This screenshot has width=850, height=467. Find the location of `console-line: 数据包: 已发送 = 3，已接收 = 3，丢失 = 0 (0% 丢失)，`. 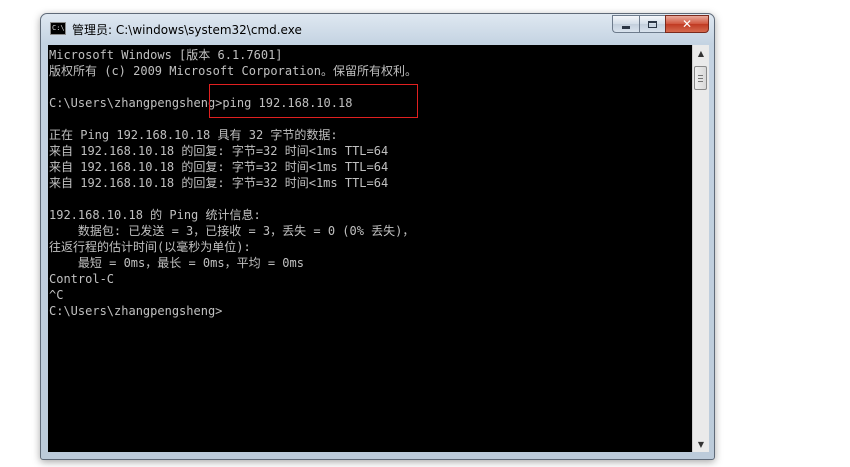

console-line: 数据包: 已发送 = 3，已接收 = 3，丢失 = 0 (0% 丢失)， is located at coordinates (232, 231).